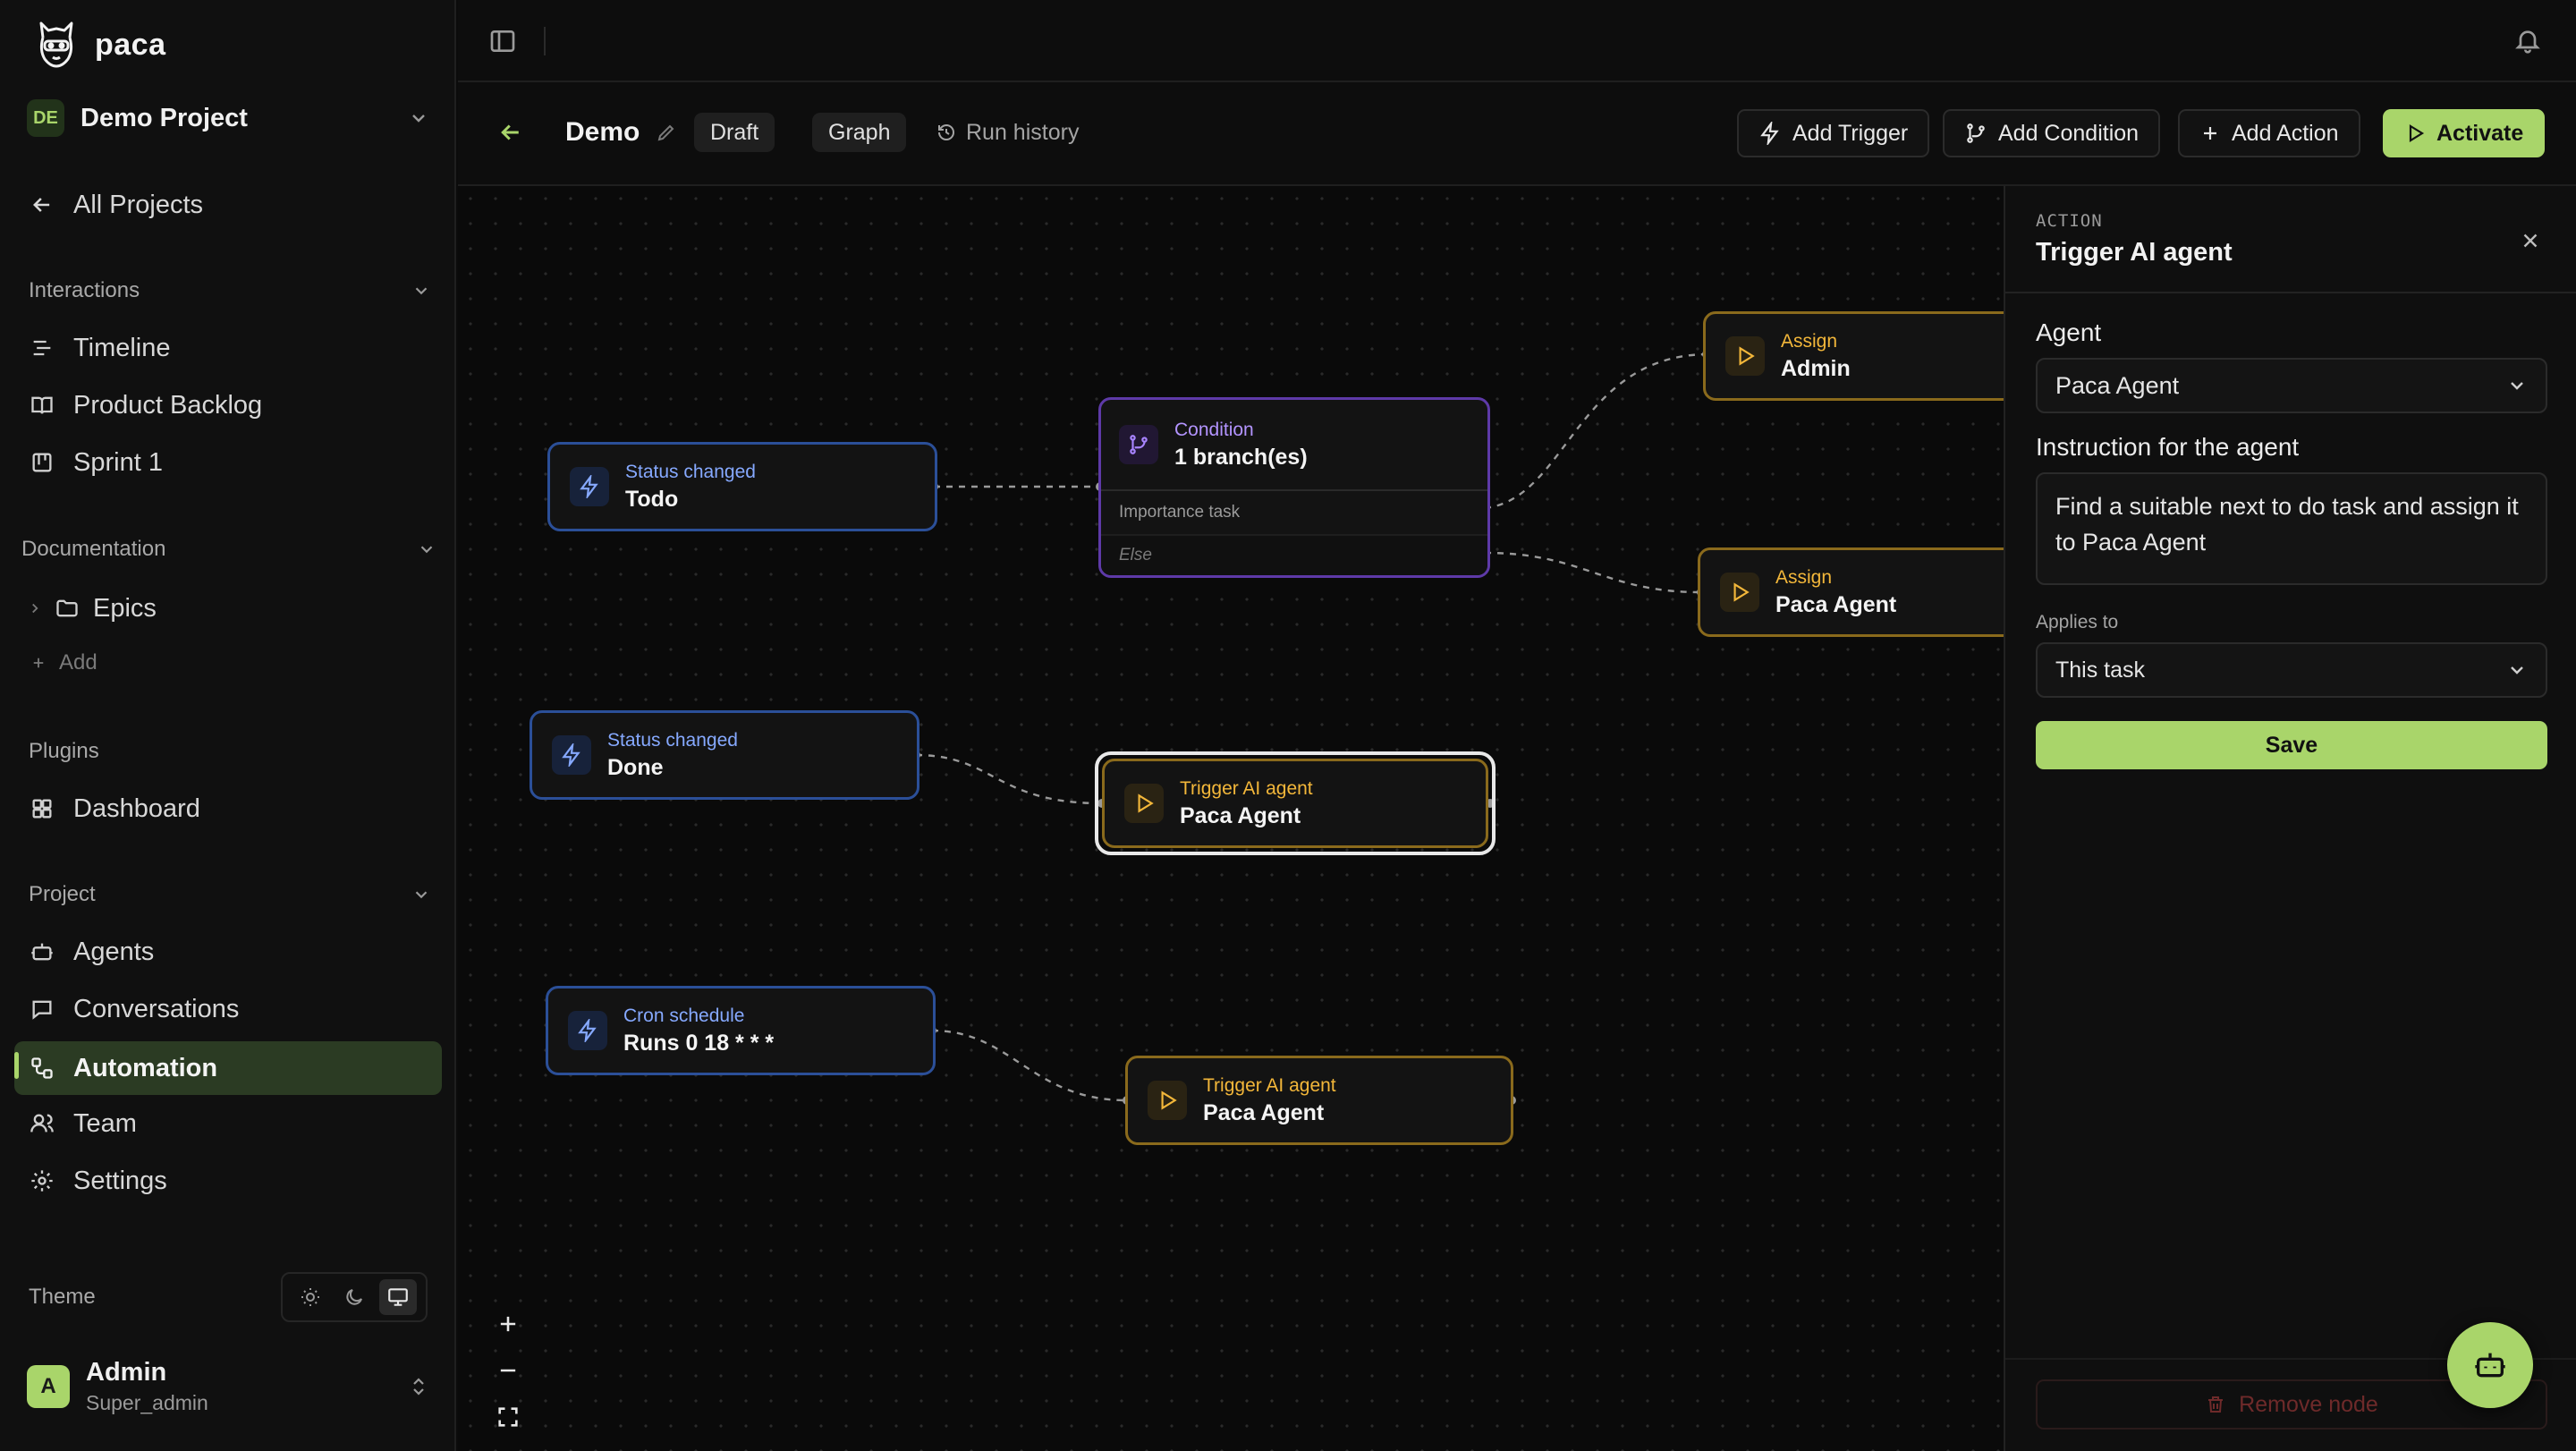 The height and width of the screenshot is (1451, 2576). I want to click on condition-else: Else, so click(1294, 554).